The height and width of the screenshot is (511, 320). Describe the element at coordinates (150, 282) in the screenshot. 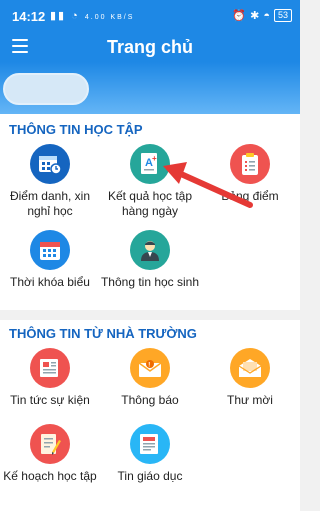

I see `tile-label: Thông tin học sinh` at that location.